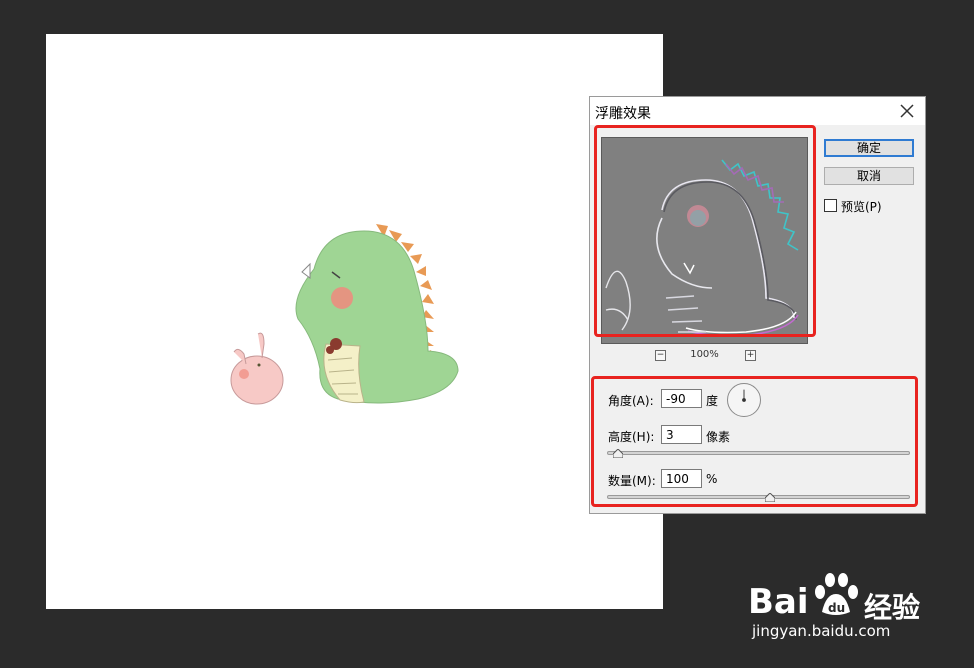  I want to click on svg-text: du, so click(836, 608).